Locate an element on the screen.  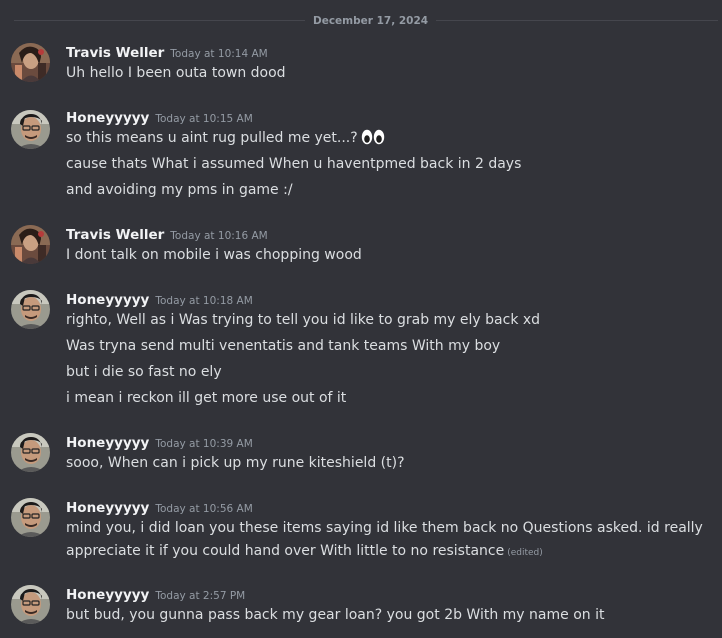
message-timestamp: Today at 2:57 PM is located at coordinates (200, 596).